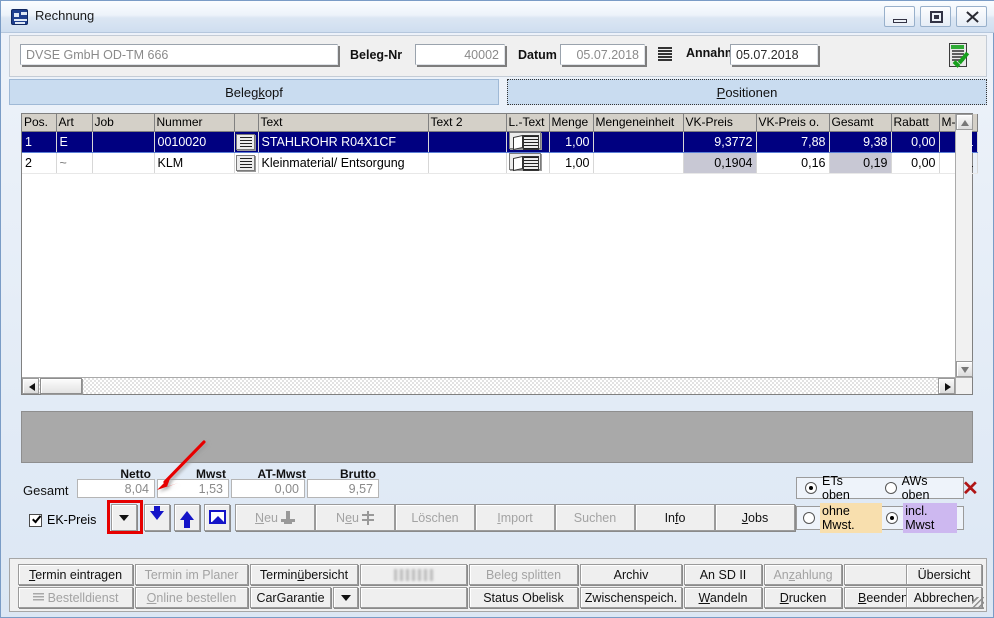 Image resolution: width=994 pixels, height=618 pixels. What do you see at coordinates (978, 603) in the screenshot?
I see `resize-grip` at bounding box center [978, 603].